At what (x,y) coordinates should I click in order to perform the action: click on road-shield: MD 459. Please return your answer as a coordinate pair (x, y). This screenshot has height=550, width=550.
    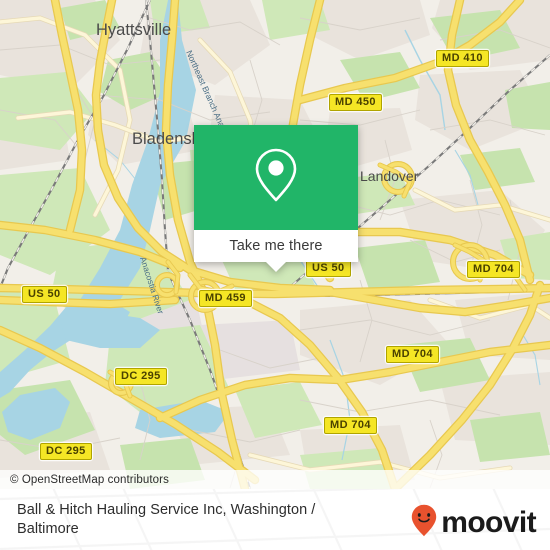
    Looking at the image, I should click on (225, 297).